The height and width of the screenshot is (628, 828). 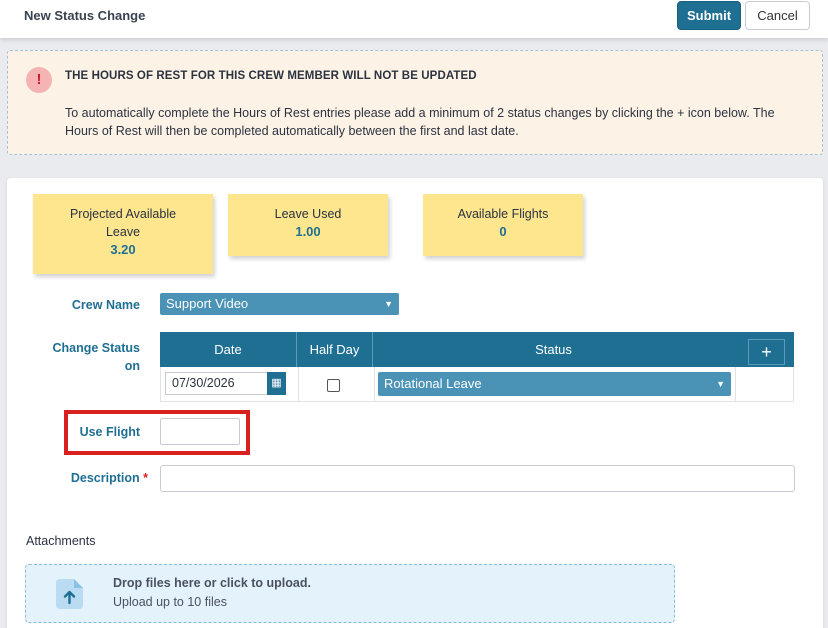 What do you see at coordinates (207, 303) in the screenshot?
I see `crew-name-value: Support Video` at bounding box center [207, 303].